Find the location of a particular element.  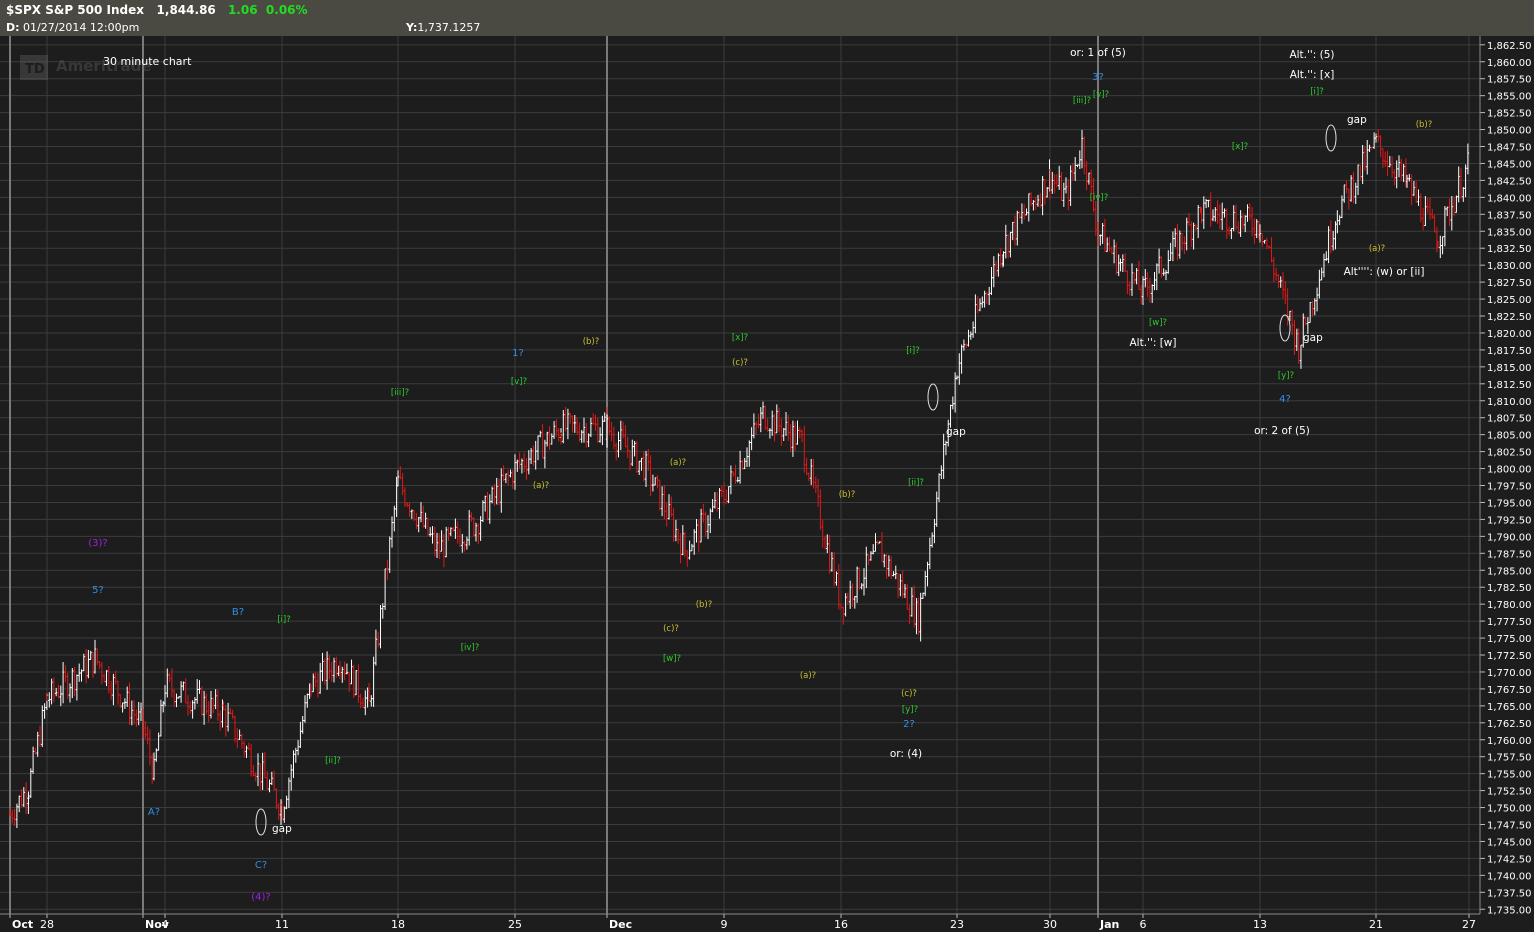

wave-label: A? is located at coordinates (154, 812).